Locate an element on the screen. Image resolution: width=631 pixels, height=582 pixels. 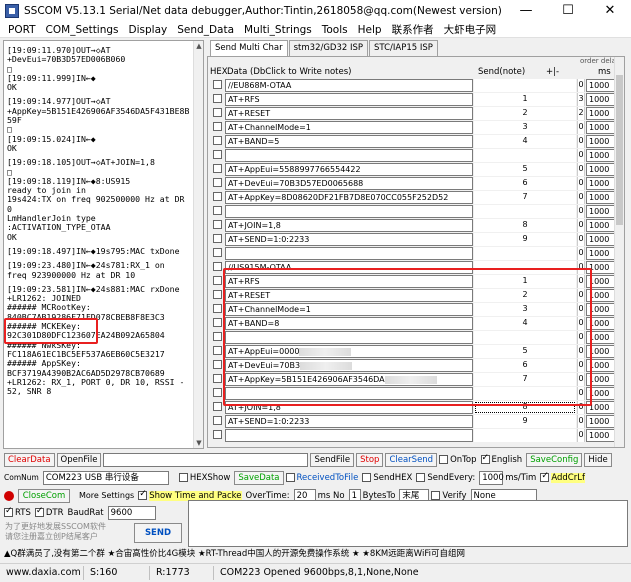
tab-stc-isp: STC/IAP15 ISP is located at coordinates (403, 48).